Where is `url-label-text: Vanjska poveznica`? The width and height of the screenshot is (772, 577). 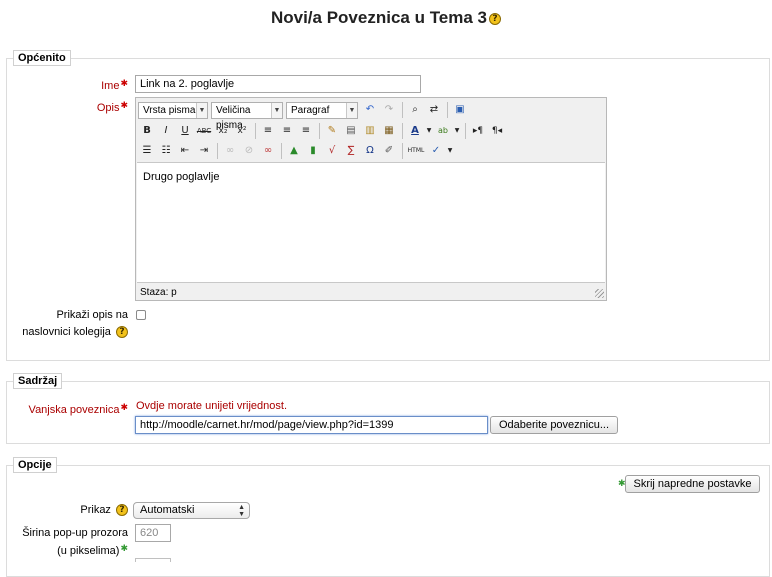
url-label-text: Vanjska poveznica is located at coordinates (74, 410).